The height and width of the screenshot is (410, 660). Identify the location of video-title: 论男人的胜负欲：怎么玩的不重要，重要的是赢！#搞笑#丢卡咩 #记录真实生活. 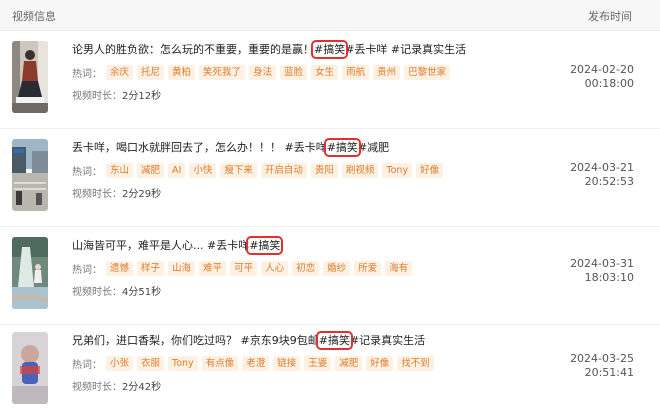
(269, 49).